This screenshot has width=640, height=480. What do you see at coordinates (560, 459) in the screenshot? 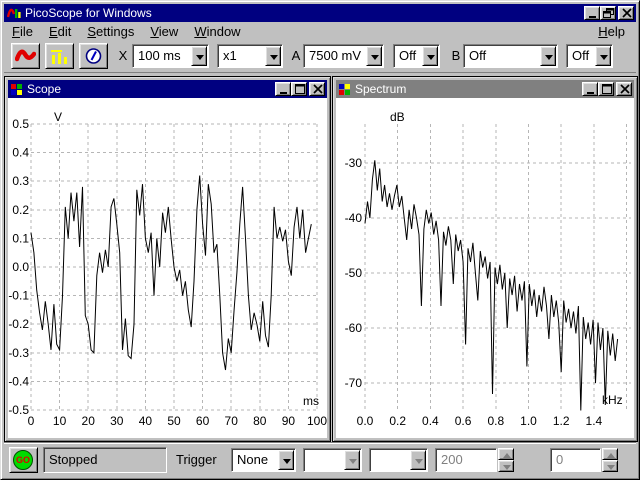
I see `trigger-delay-value: 0` at bounding box center [560, 459].